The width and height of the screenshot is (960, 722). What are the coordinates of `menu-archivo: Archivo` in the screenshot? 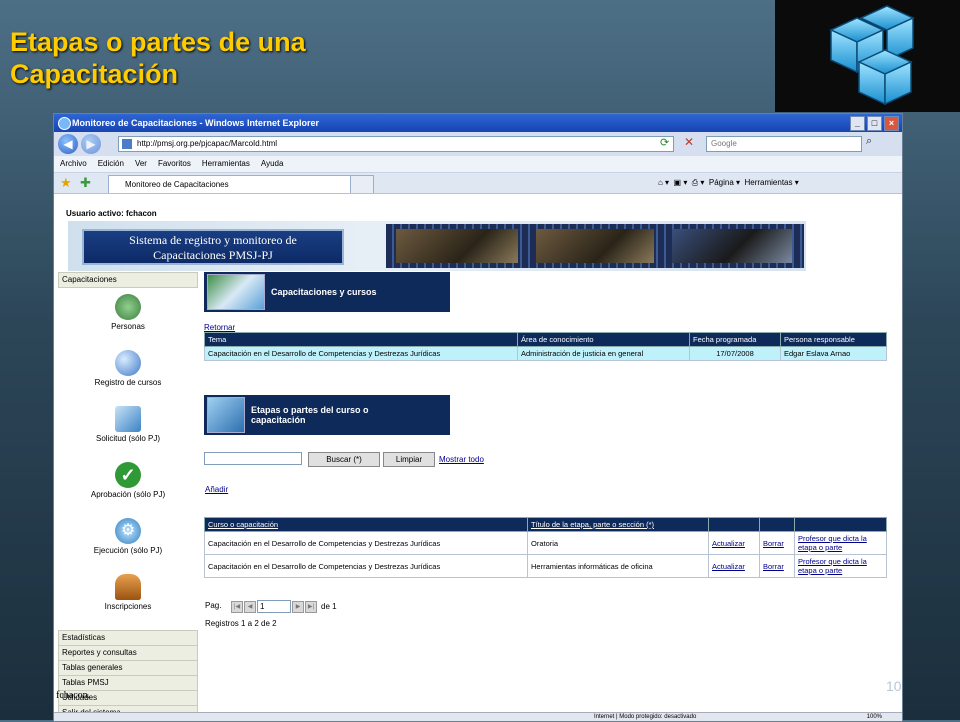 It's located at (73, 164).